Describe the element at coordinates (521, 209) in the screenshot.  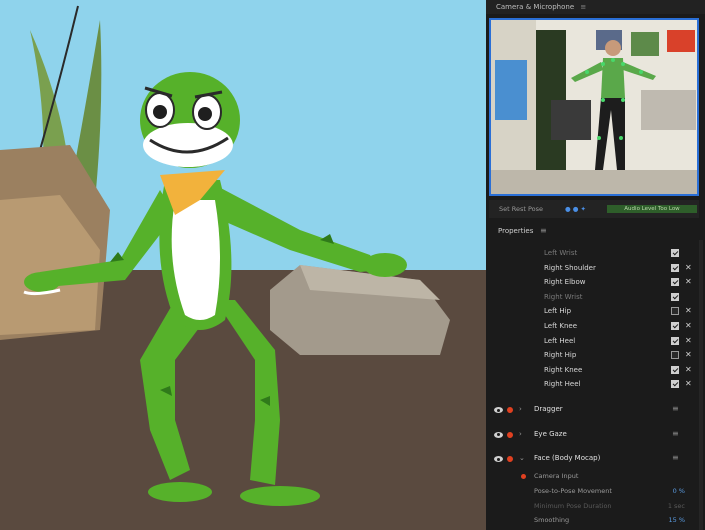
I see `set-rest-pose-button: Set Rest Pose` at that location.